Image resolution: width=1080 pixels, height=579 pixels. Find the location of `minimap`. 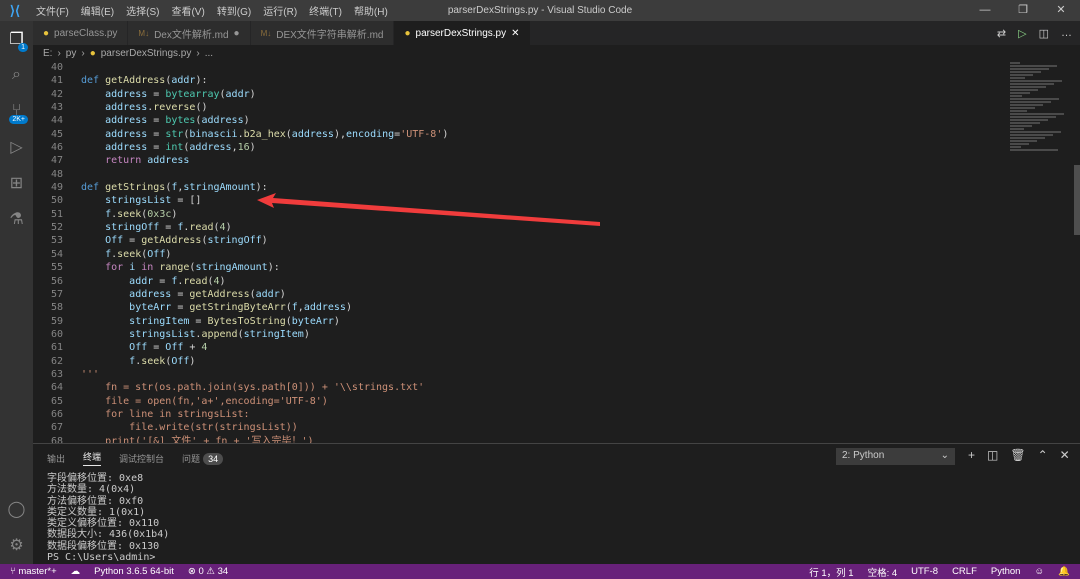

minimap is located at coordinates (1040, 111).